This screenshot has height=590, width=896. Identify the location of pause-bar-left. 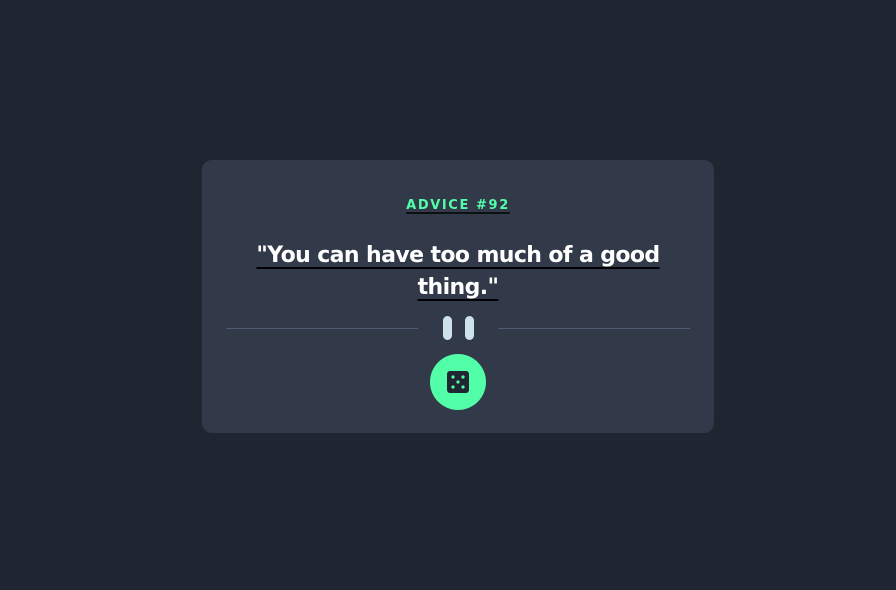
(447, 328).